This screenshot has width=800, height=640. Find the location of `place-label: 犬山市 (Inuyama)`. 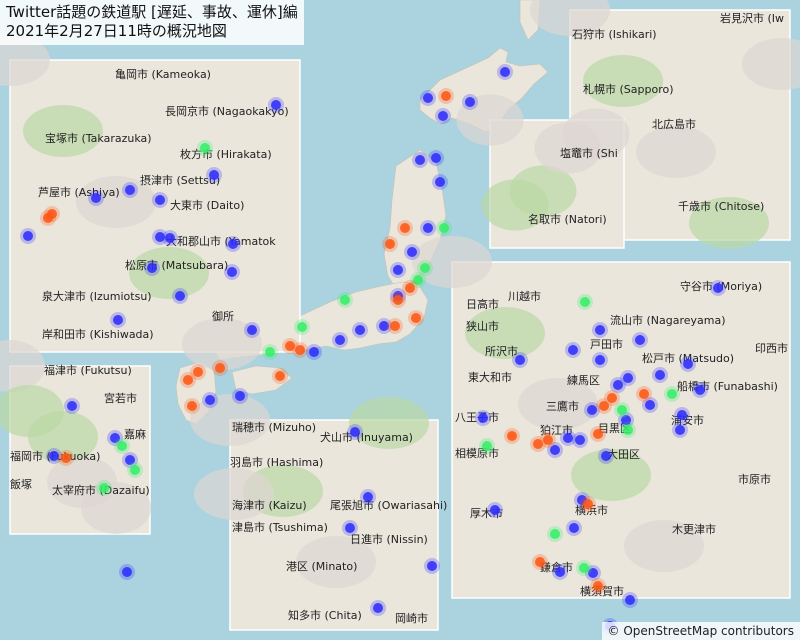

place-label: 犬山市 (Inuyama) is located at coordinates (366, 437).